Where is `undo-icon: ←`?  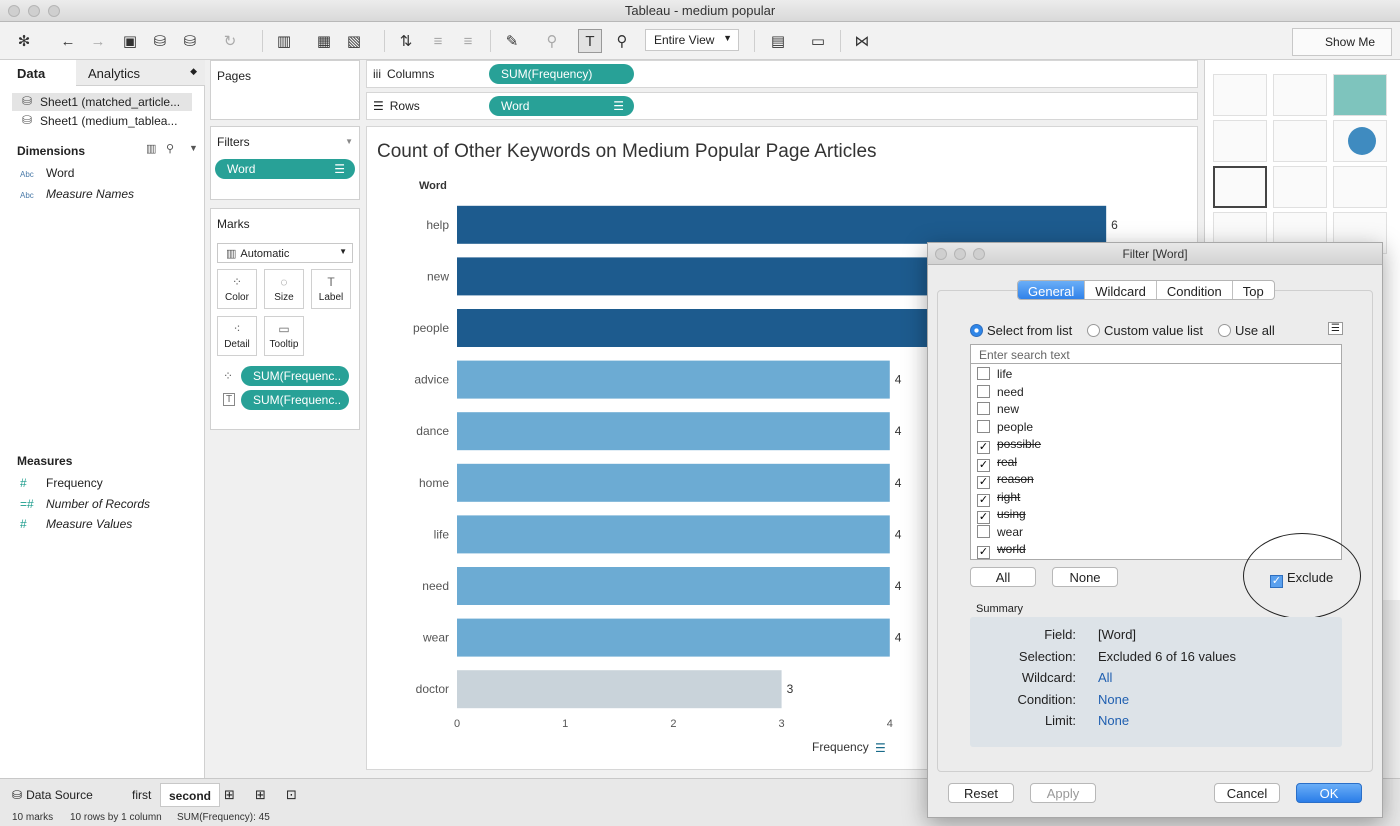 undo-icon: ← is located at coordinates (68, 41).